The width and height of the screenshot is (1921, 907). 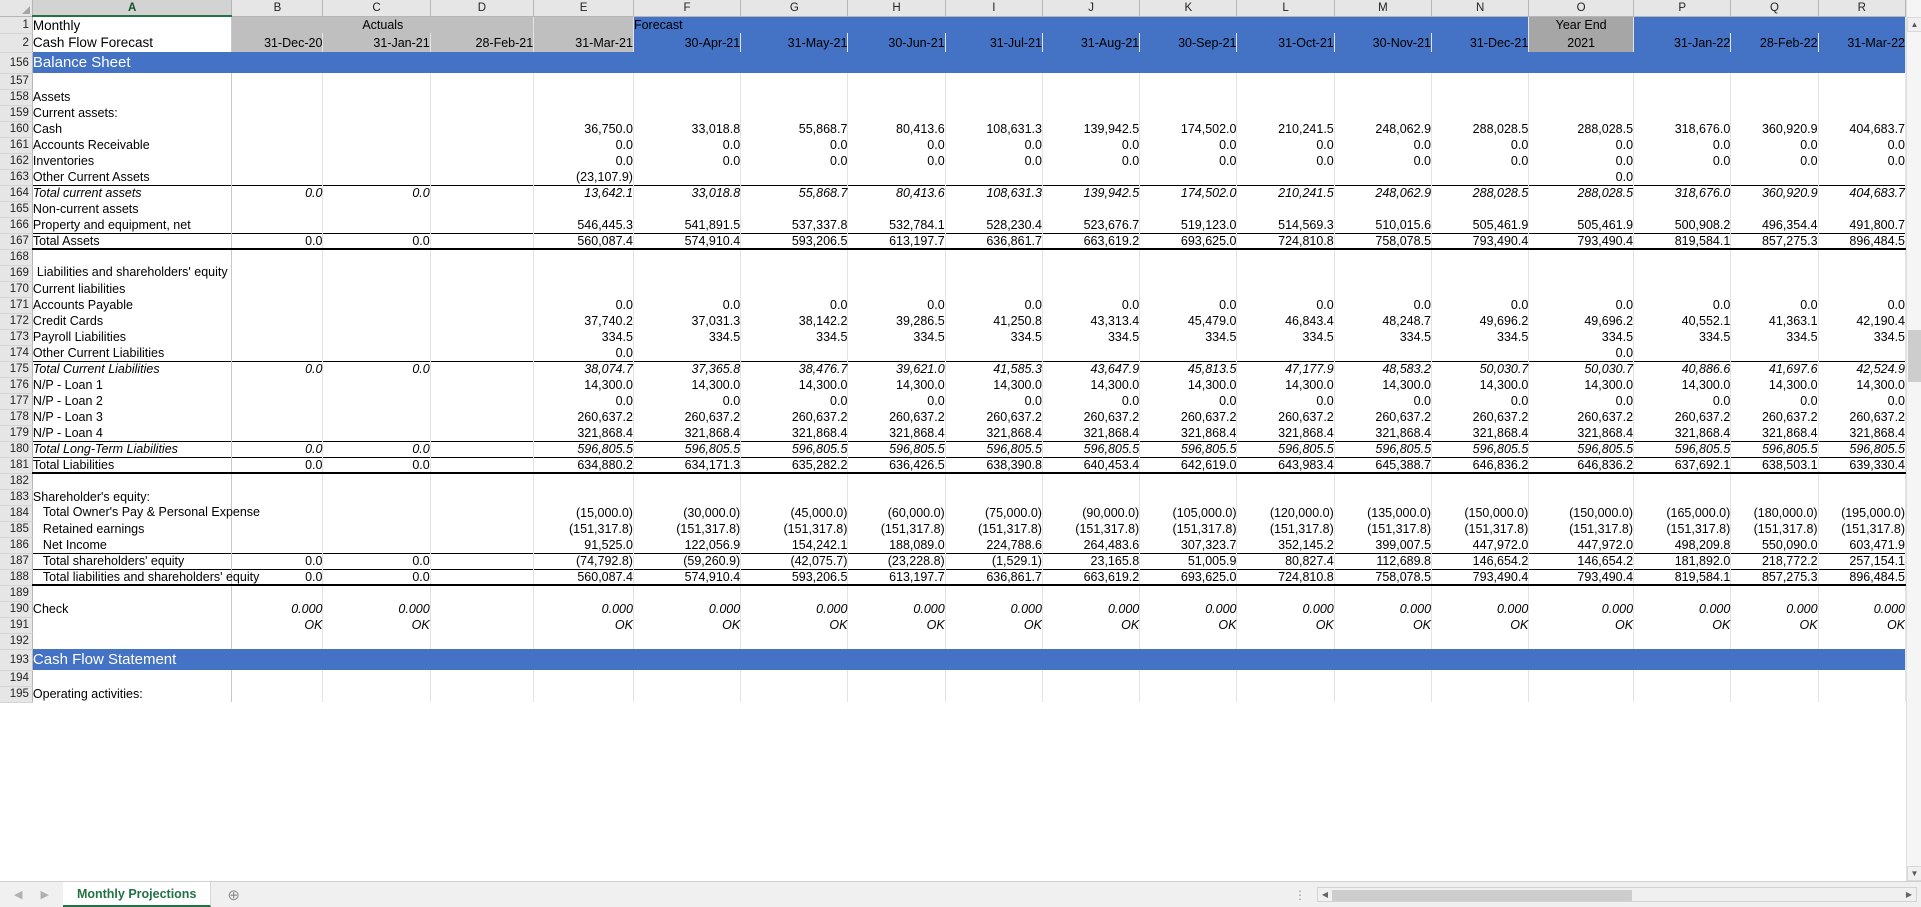 What do you see at coordinates (277, 560) in the screenshot?
I see `cell-b187: 0.0` at bounding box center [277, 560].